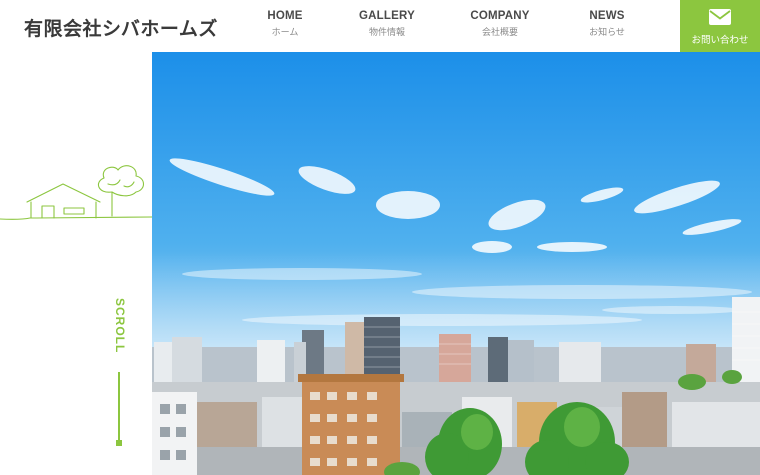 This screenshot has width=760, height=475. I want to click on nav-news: NEWS お知らせ, so click(607, 24).